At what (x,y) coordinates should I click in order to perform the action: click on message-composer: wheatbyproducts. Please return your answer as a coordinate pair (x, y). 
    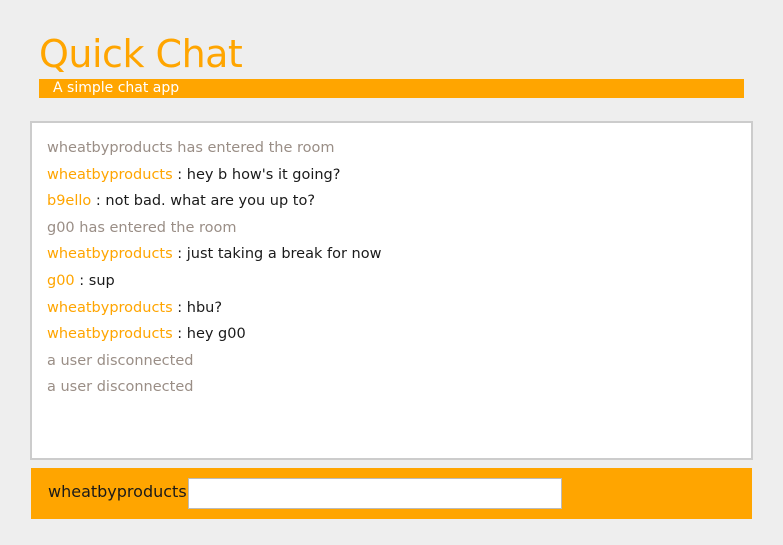
    Looking at the image, I should click on (391, 493).